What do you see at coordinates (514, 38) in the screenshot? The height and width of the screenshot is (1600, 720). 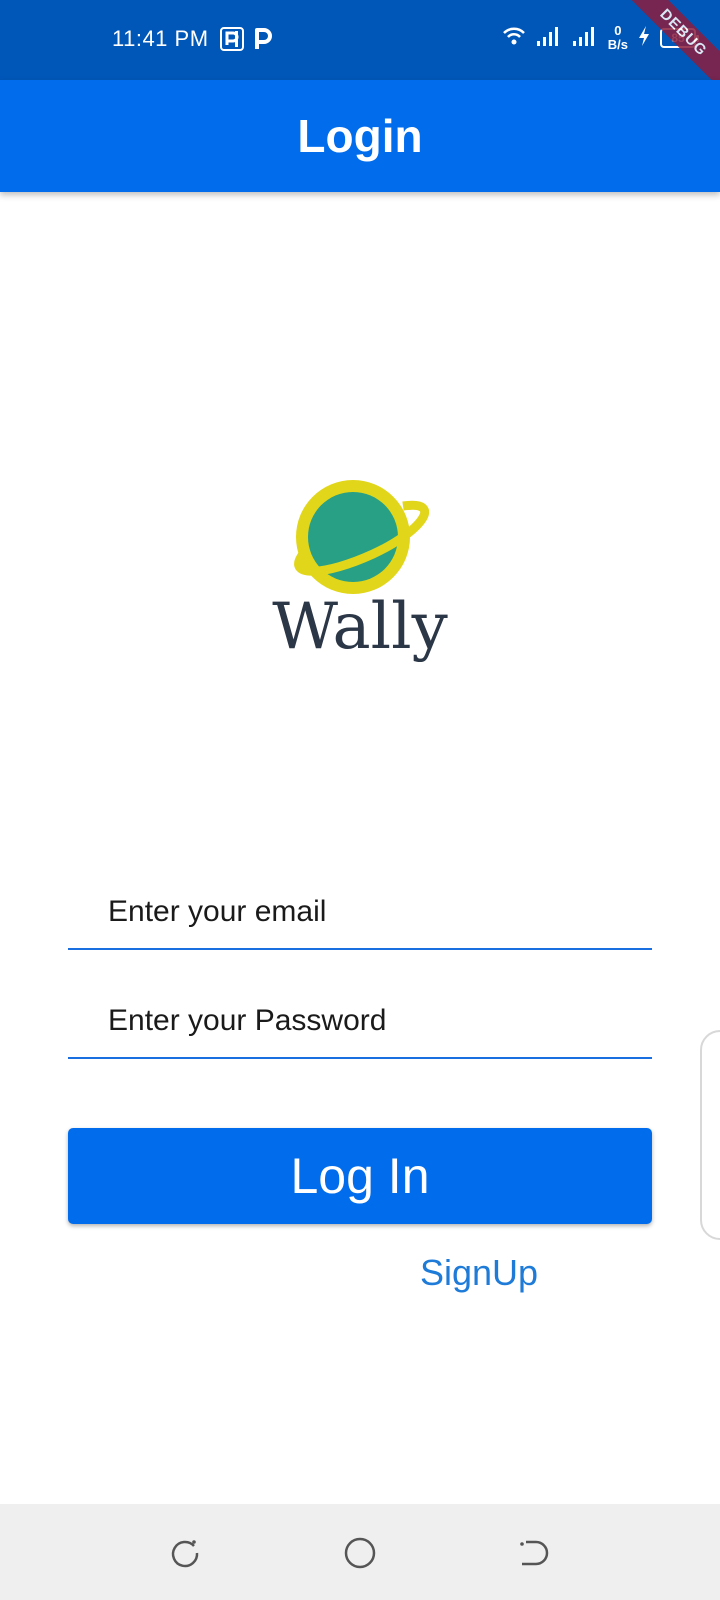 I see `wifi-icon` at bounding box center [514, 38].